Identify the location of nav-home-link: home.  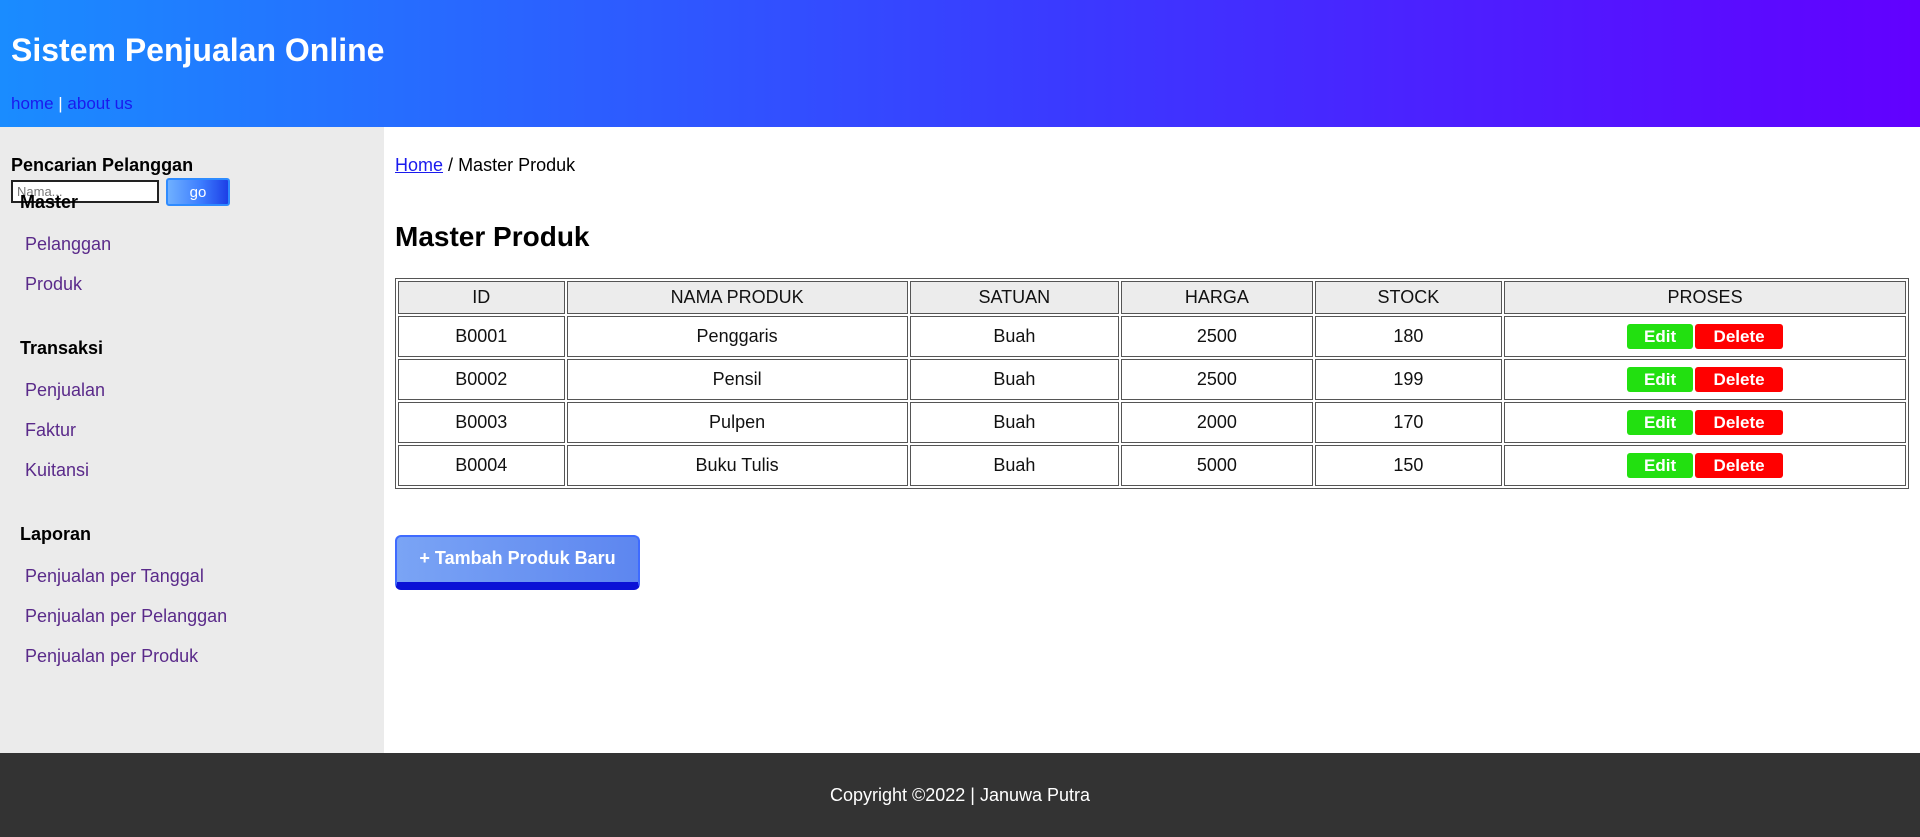
(32, 103).